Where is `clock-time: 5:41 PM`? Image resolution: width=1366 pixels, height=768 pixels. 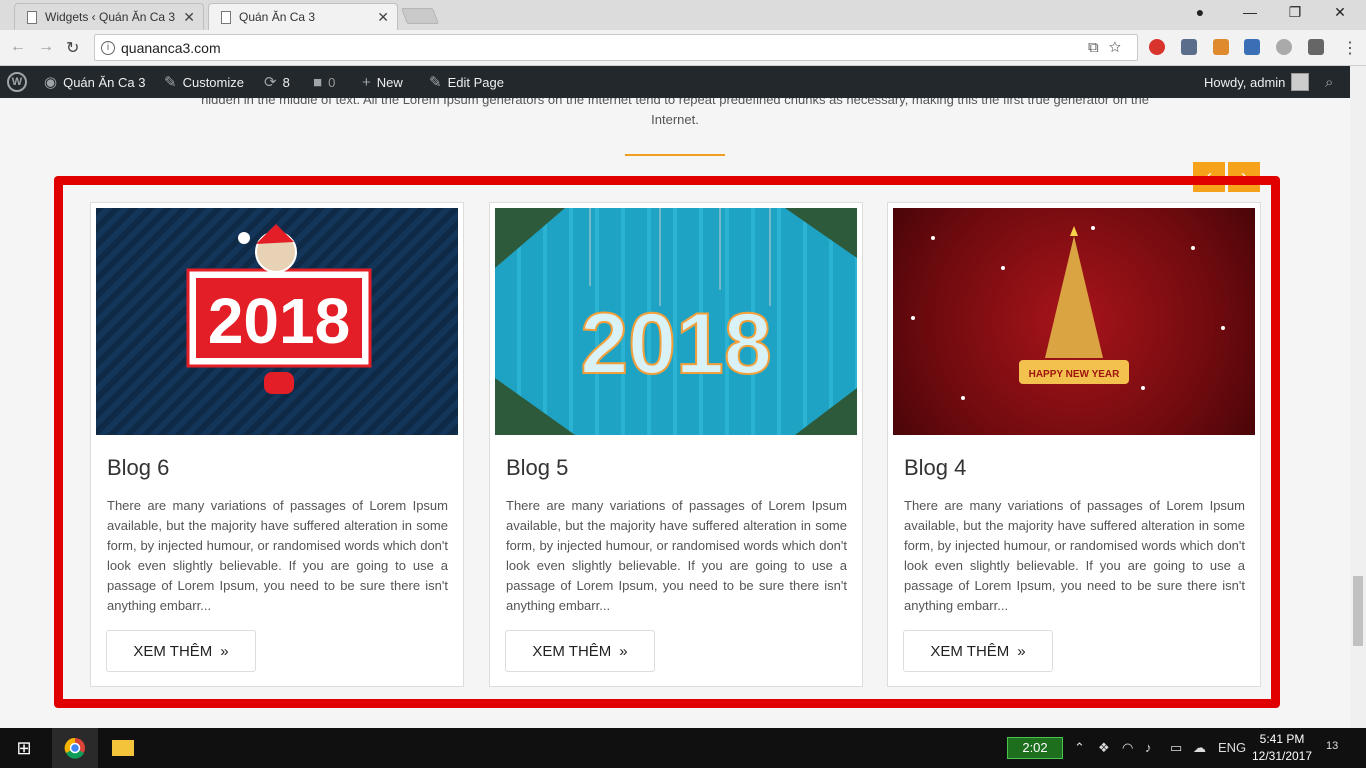
clock-time: 5:41 PM is located at coordinates (1282, 739).